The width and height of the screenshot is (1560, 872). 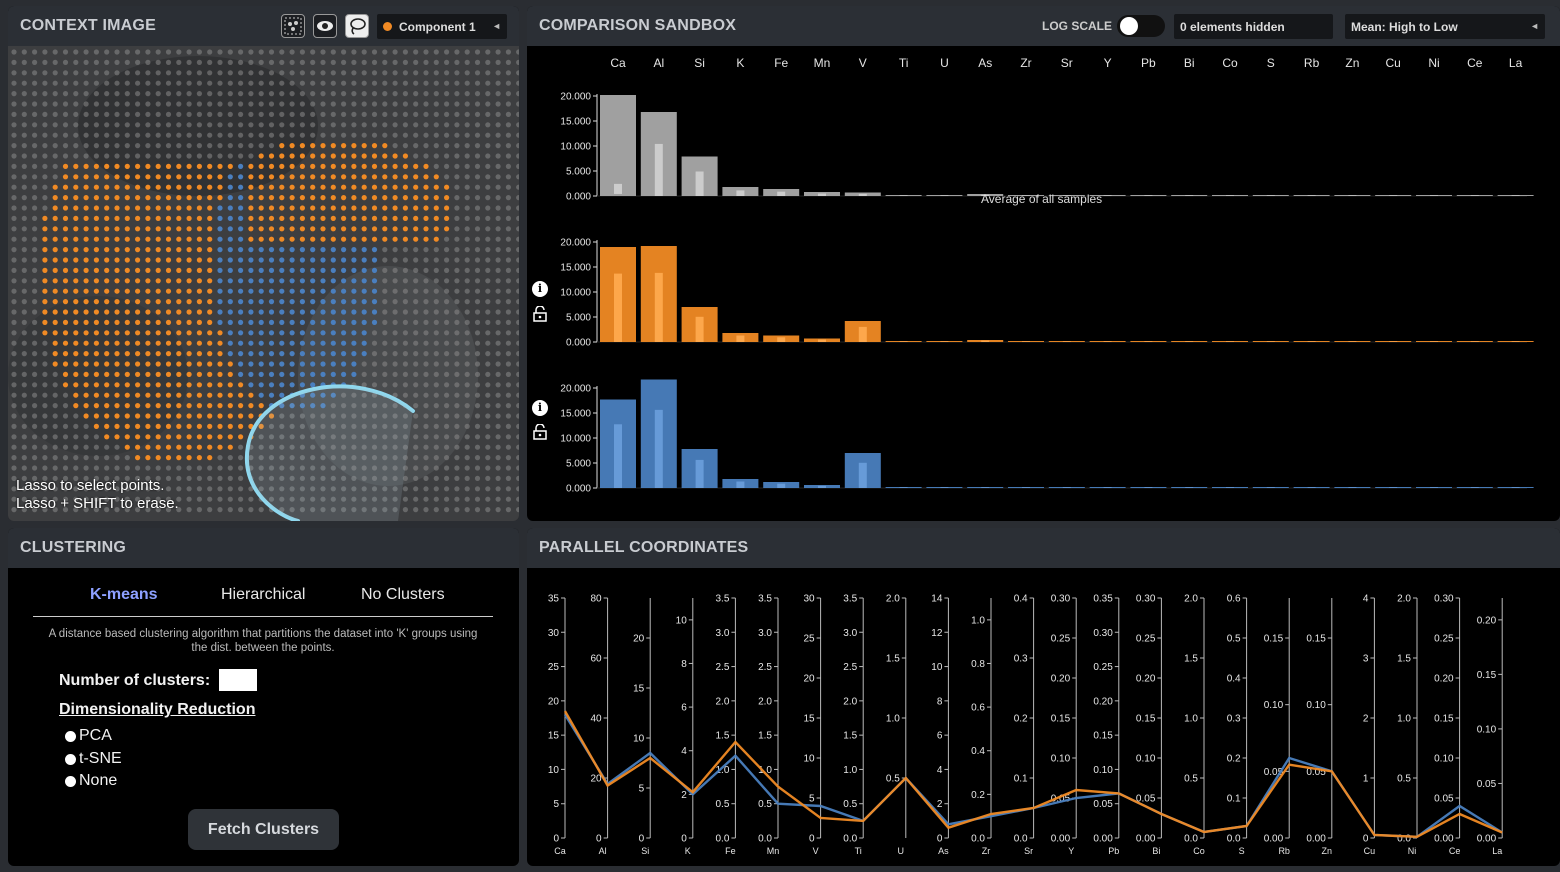 What do you see at coordinates (540, 289) in the screenshot?
I see `info-icon-orange: i` at bounding box center [540, 289].